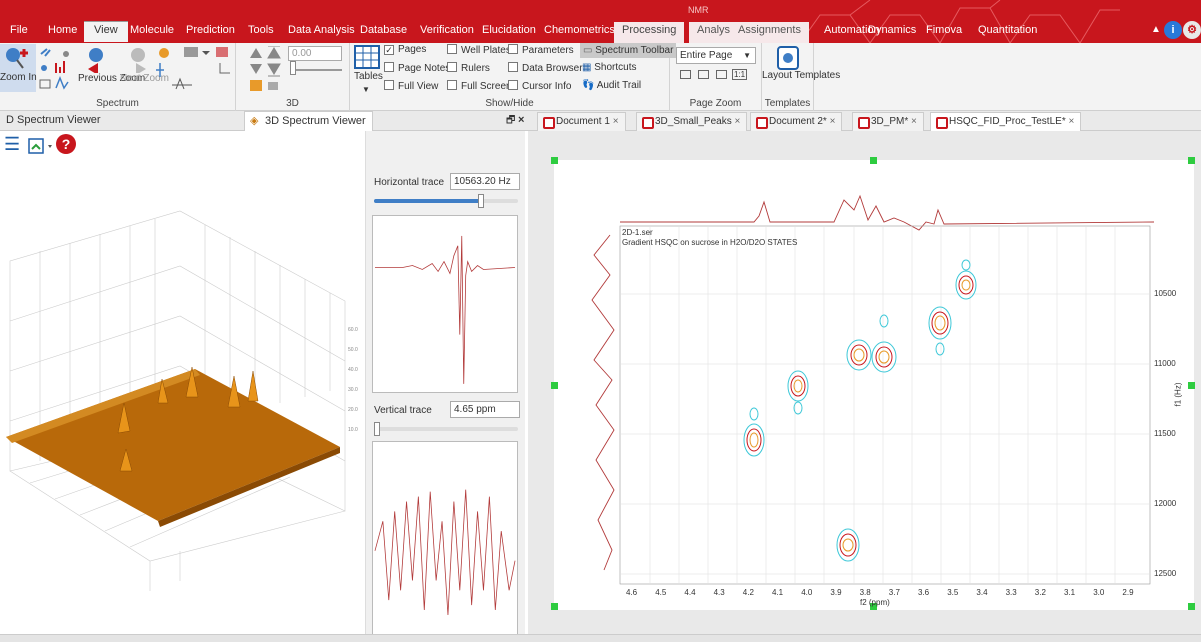 The width and height of the screenshot is (1201, 642). What do you see at coordinates (801, 76) in the screenshot?
I see `layout-templates-button: Layout Templates` at bounding box center [801, 76].